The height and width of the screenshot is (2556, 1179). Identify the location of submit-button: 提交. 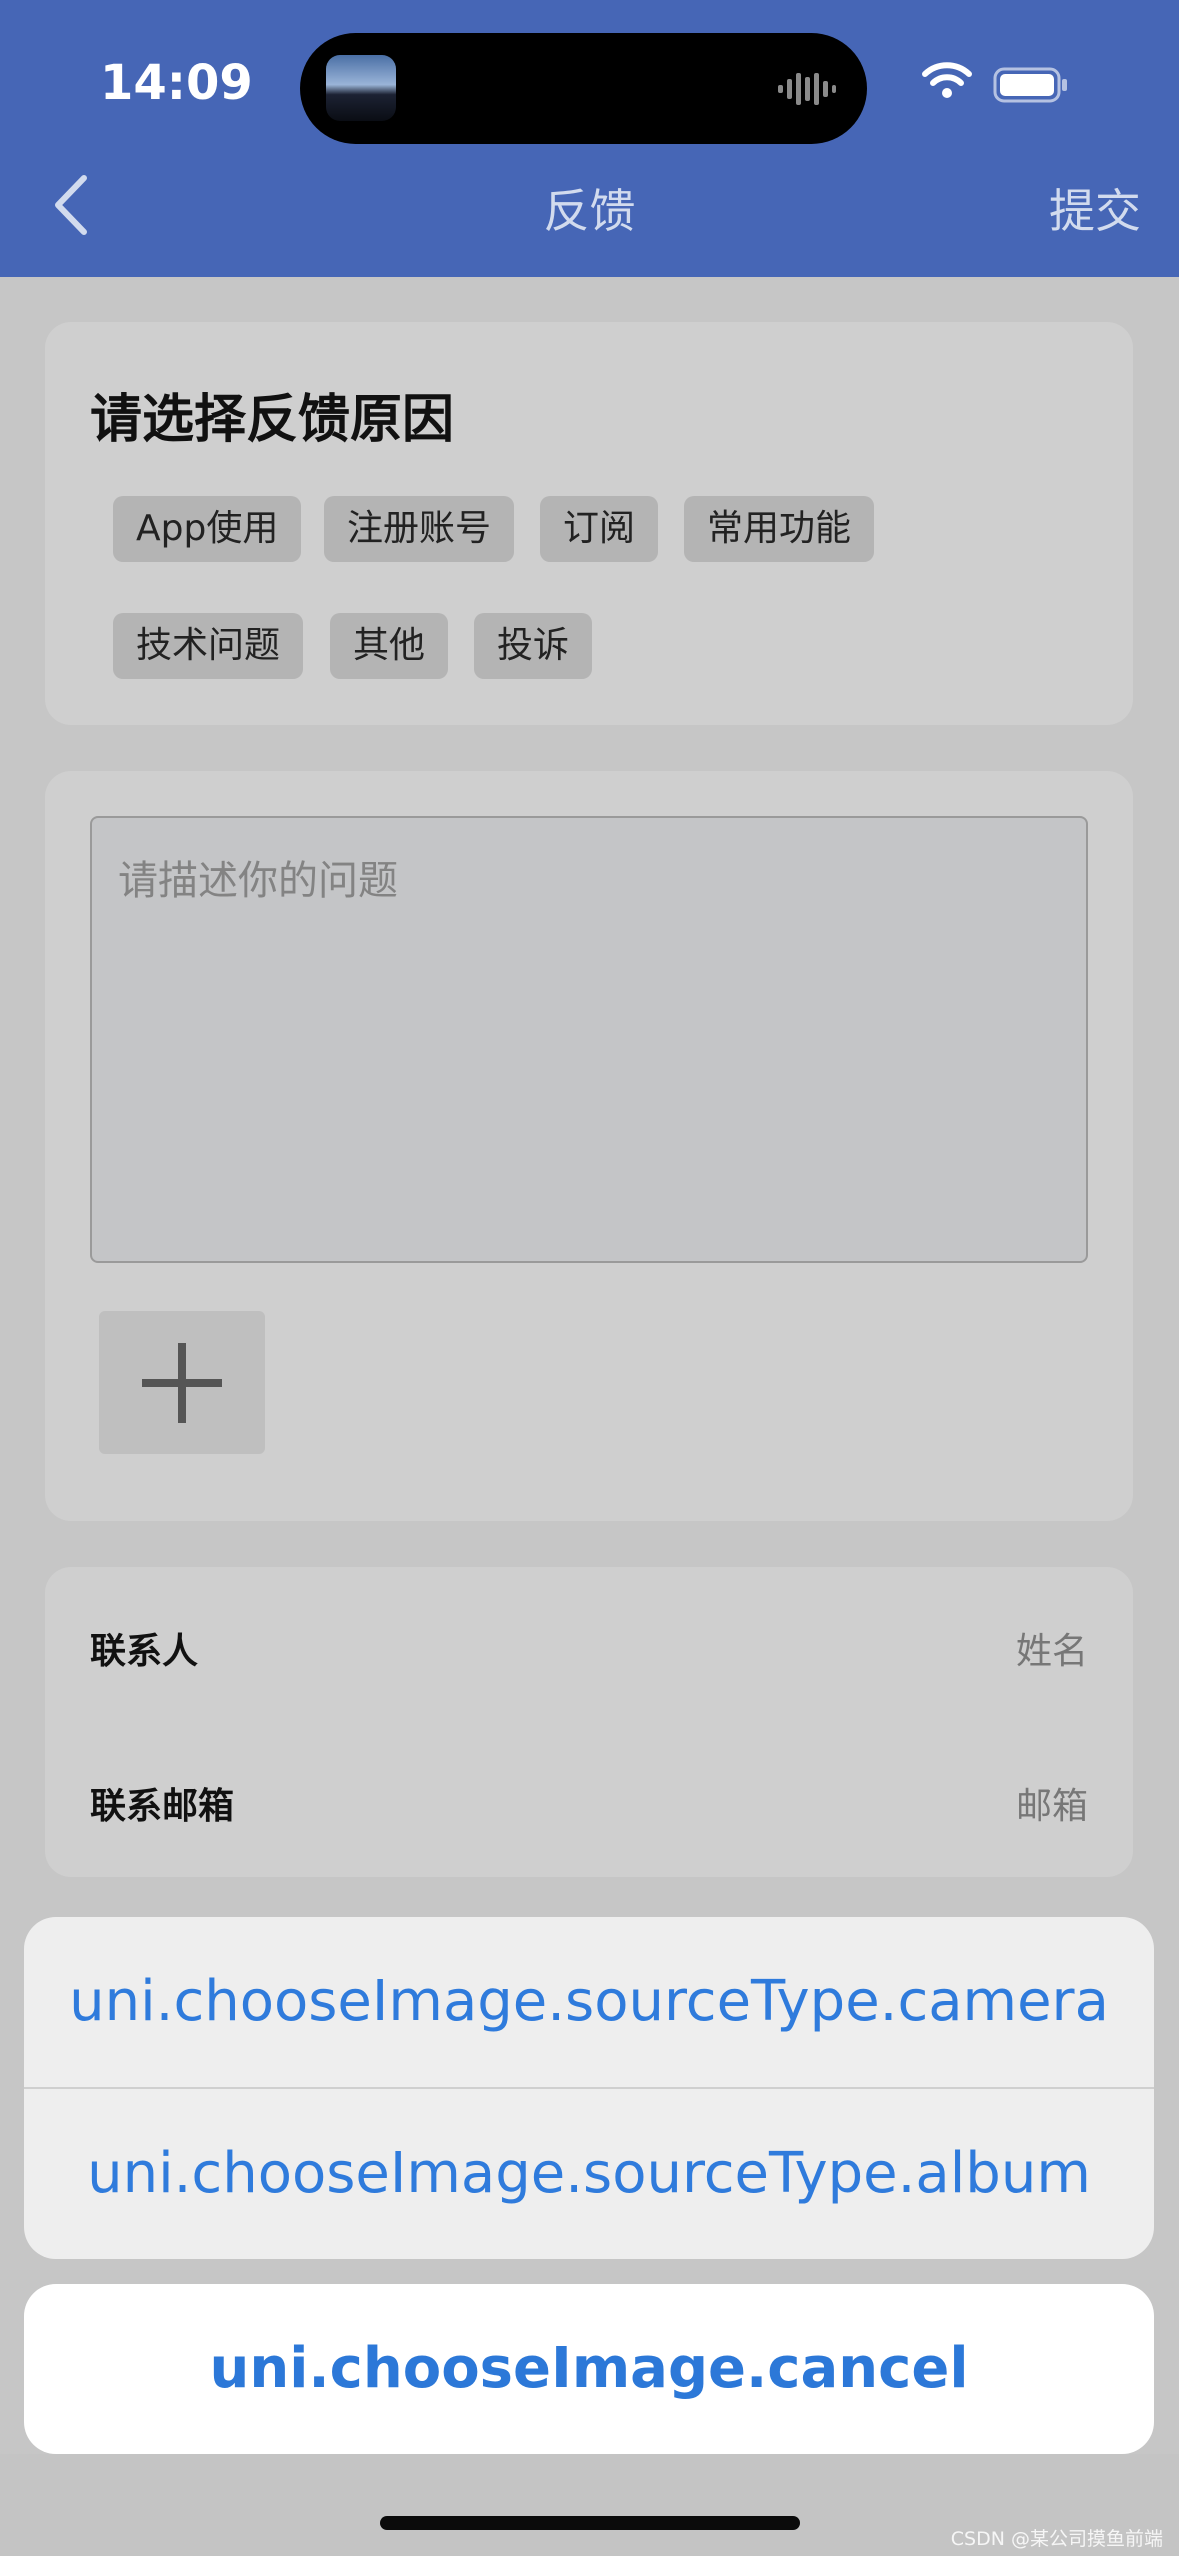
(1095, 208).